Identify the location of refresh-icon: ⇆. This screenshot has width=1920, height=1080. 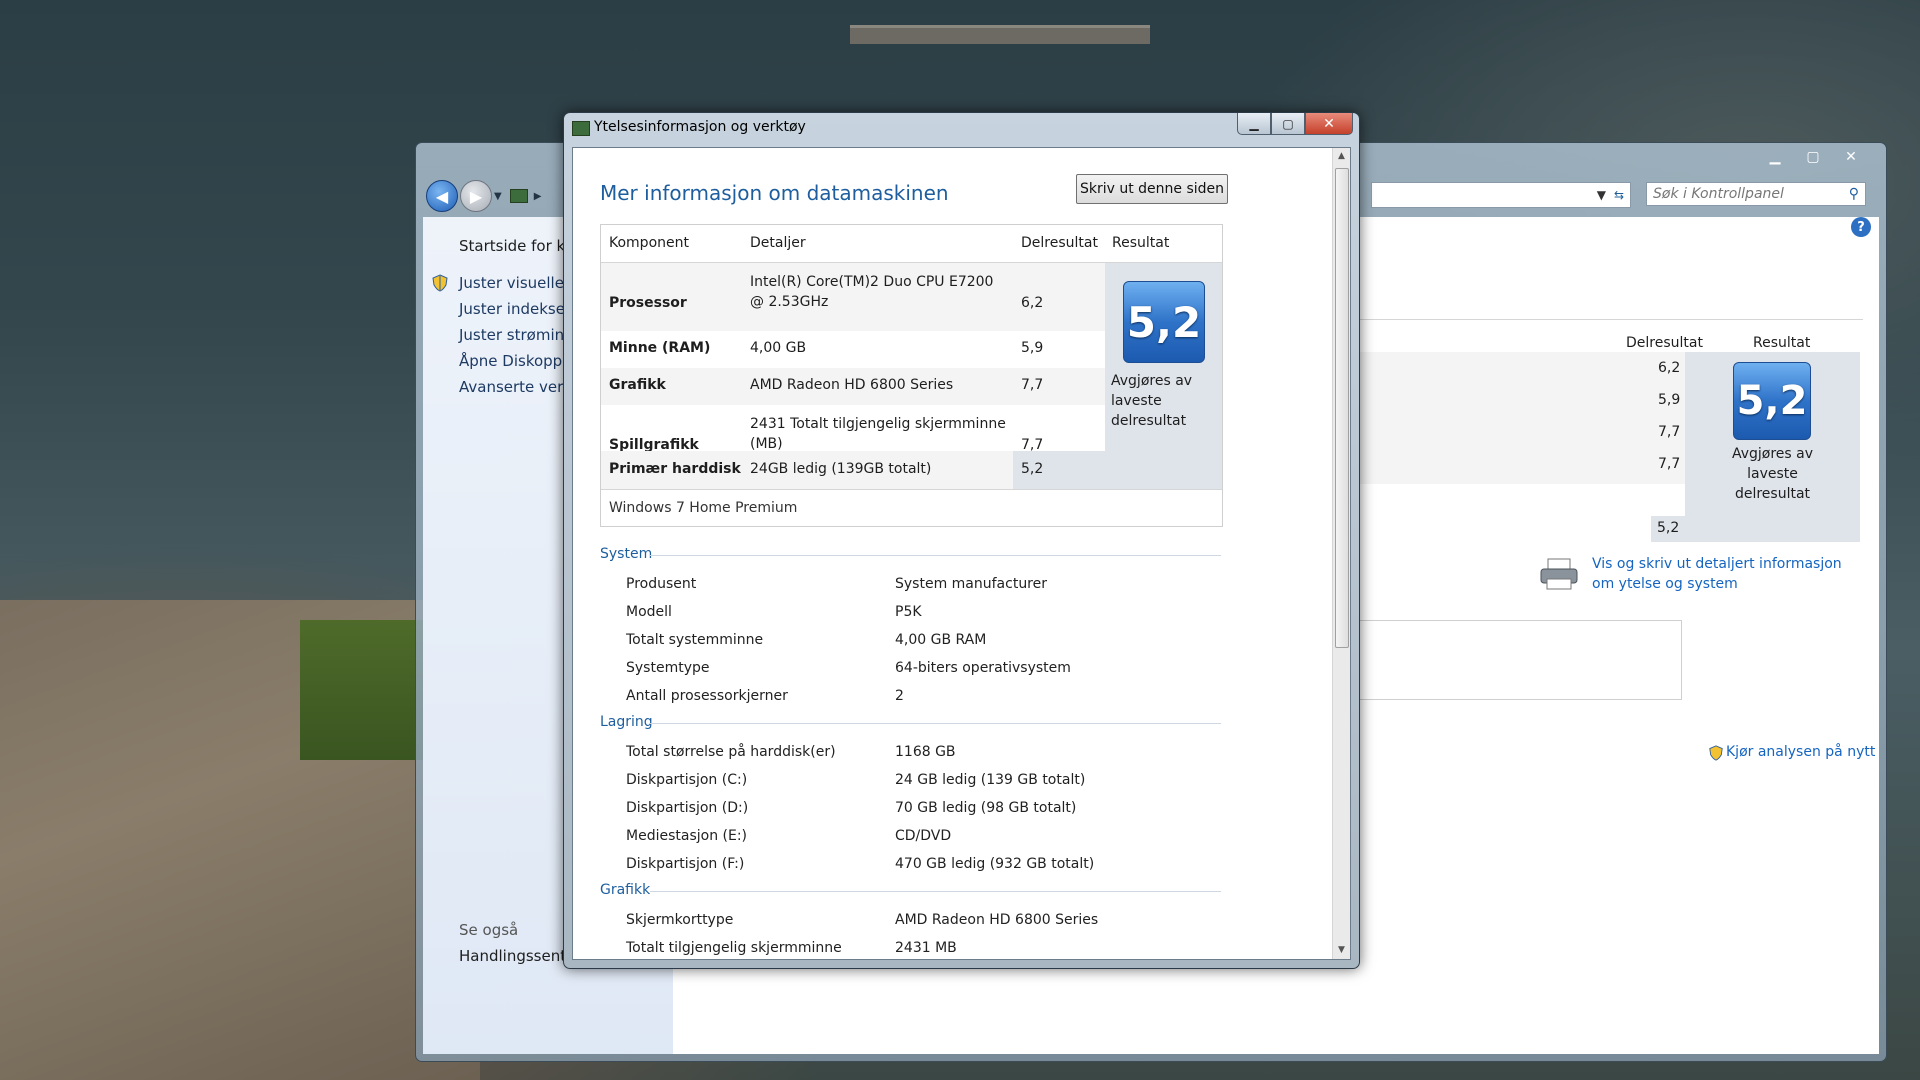
(1619, 195).